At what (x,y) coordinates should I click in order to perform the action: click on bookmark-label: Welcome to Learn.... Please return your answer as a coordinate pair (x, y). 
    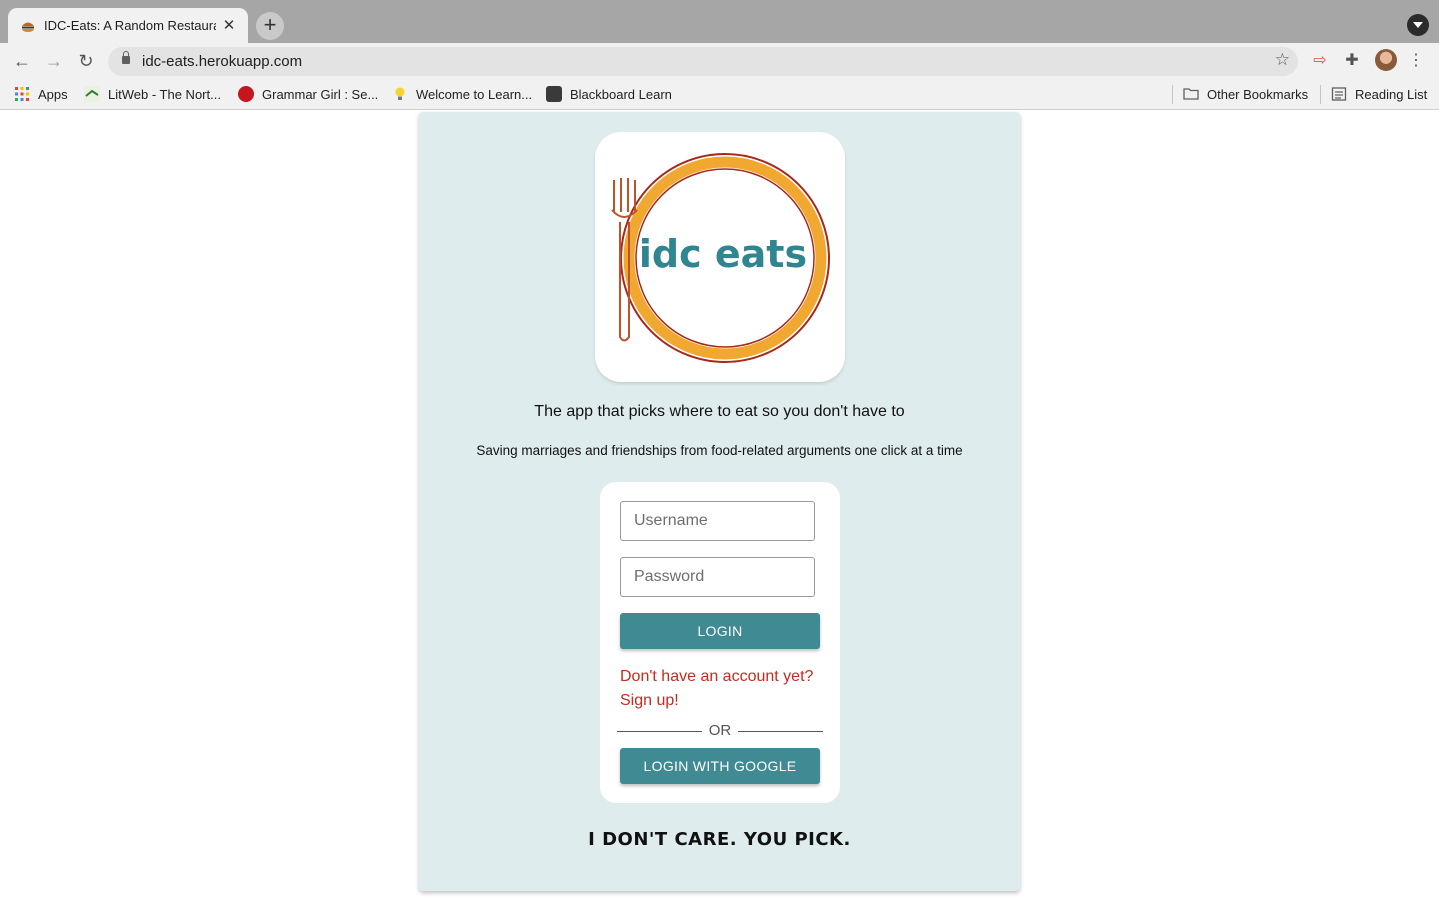
    Looking at the image, I should click on (474, 94).